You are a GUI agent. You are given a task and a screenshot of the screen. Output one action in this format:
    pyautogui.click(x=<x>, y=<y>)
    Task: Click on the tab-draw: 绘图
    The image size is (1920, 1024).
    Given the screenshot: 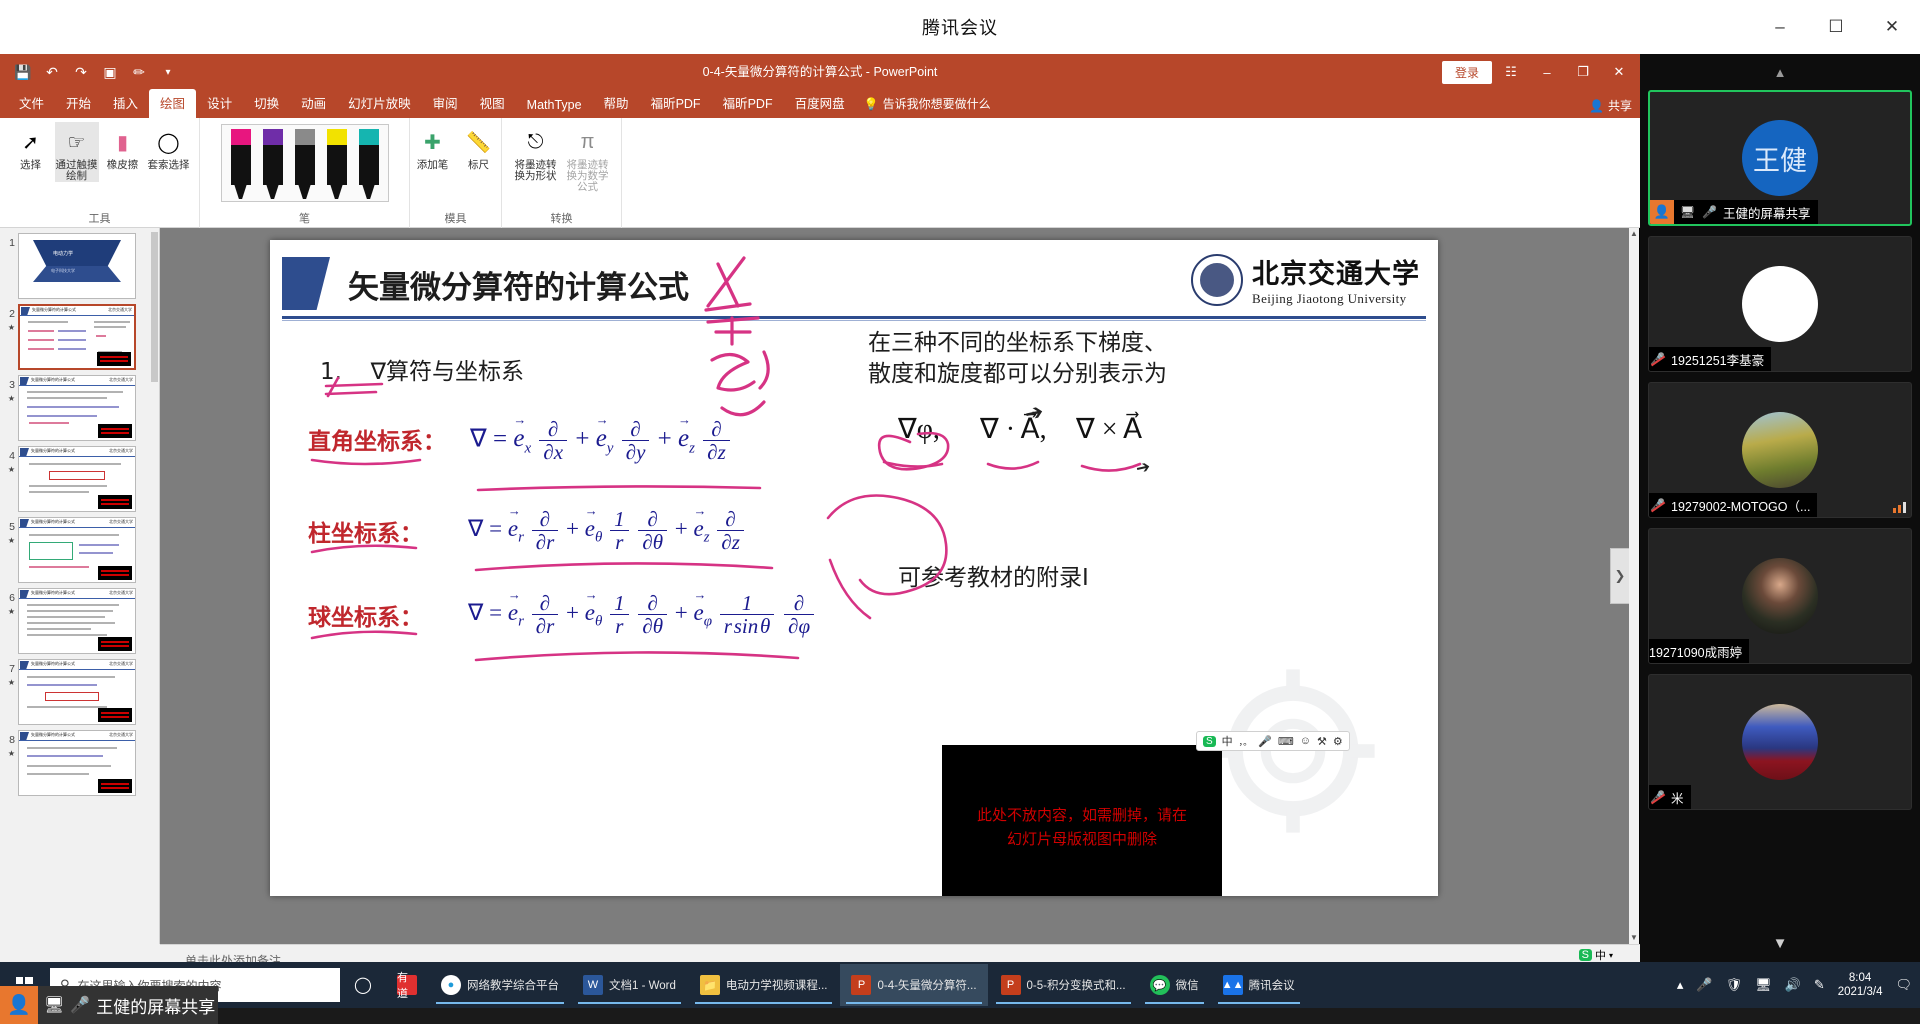 What is the action you would take?
    pyautogui.click(x=173, y=103)
    